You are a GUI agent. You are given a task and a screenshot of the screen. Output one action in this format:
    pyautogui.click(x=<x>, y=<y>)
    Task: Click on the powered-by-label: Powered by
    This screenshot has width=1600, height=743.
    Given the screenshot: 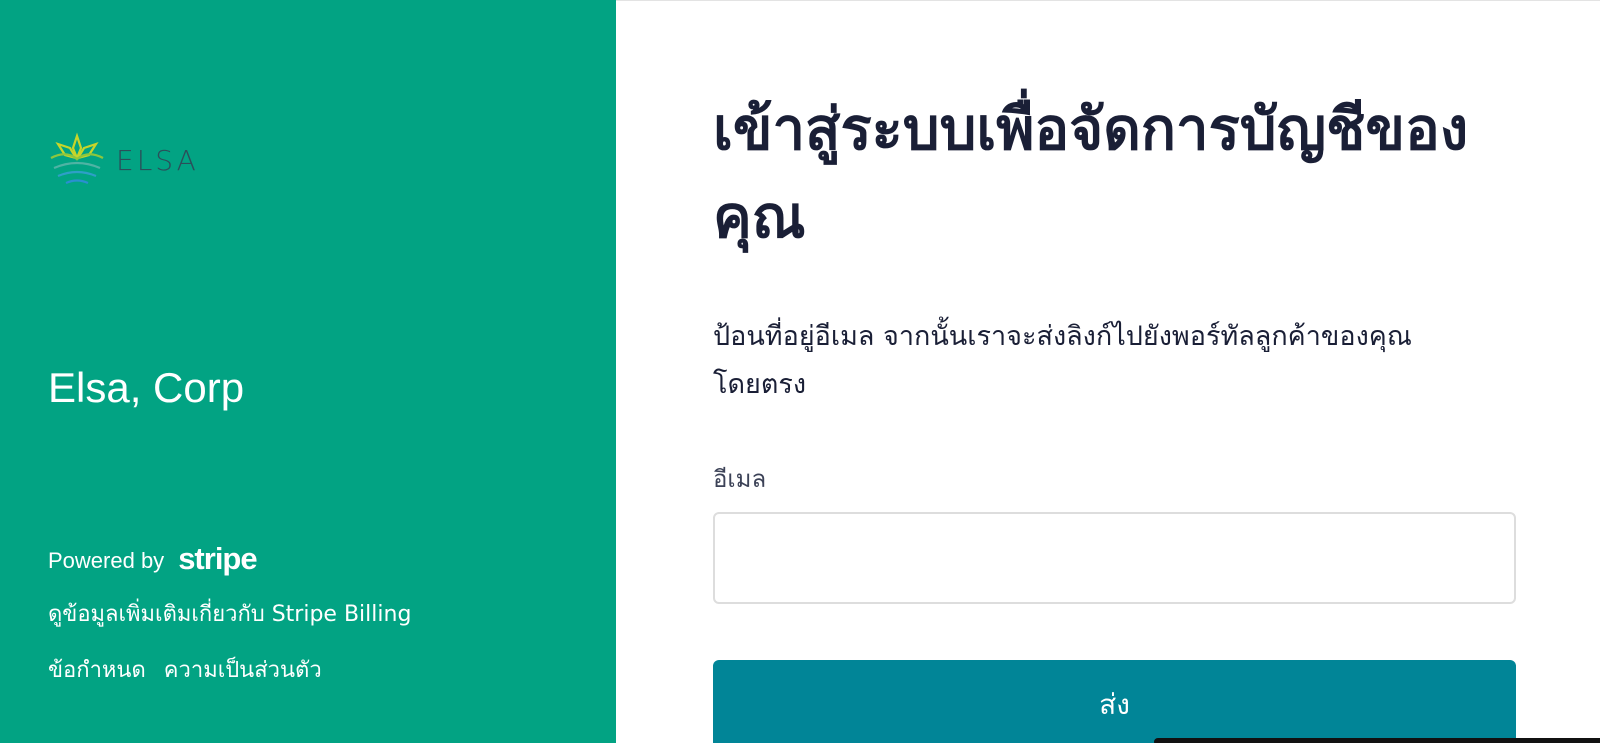 What is the action you would take?
    pyautogui.click(x=106, y=560)
    